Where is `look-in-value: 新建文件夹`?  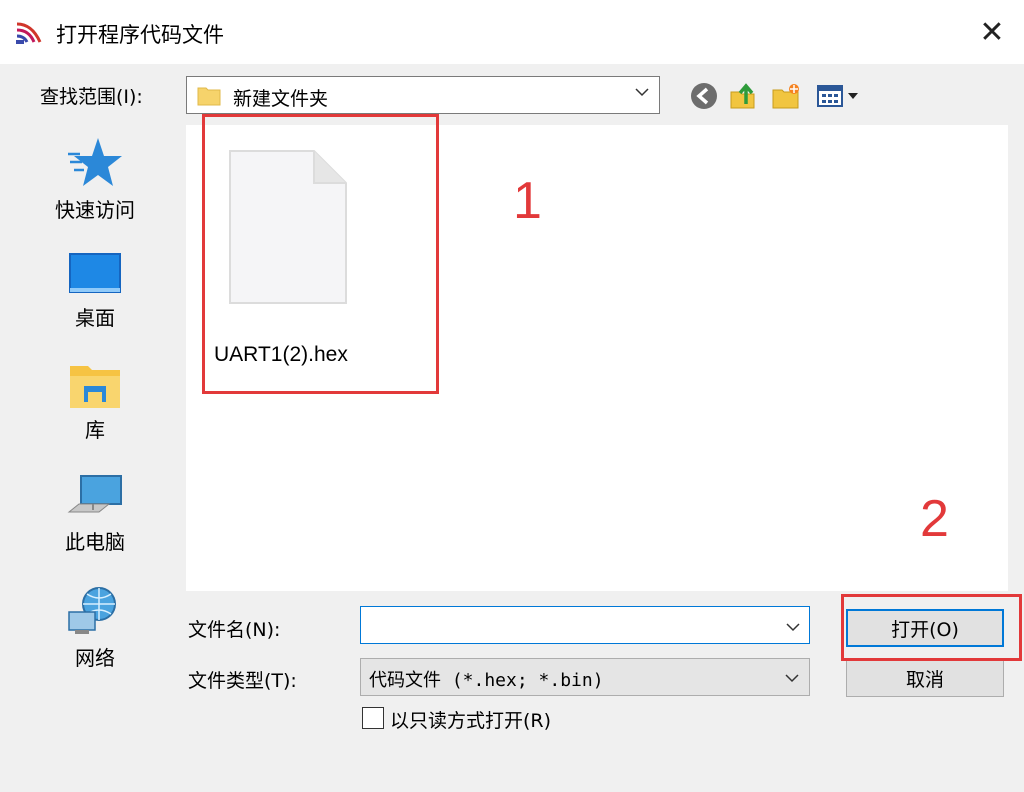
look-in-value: 新建文件夹 is located at coordinates (281, 99).